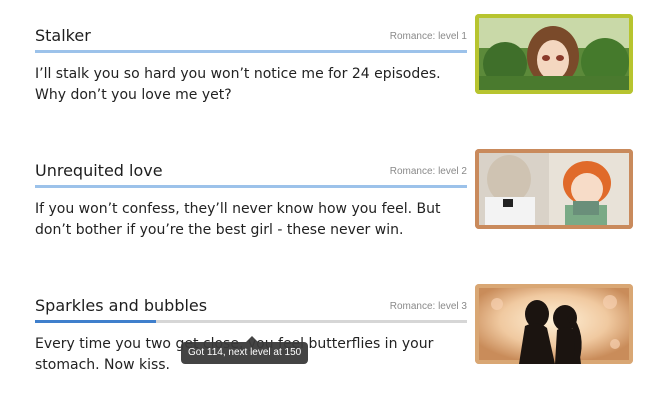  I want to click on anime-girl-bushes-image, so click(554, 54).